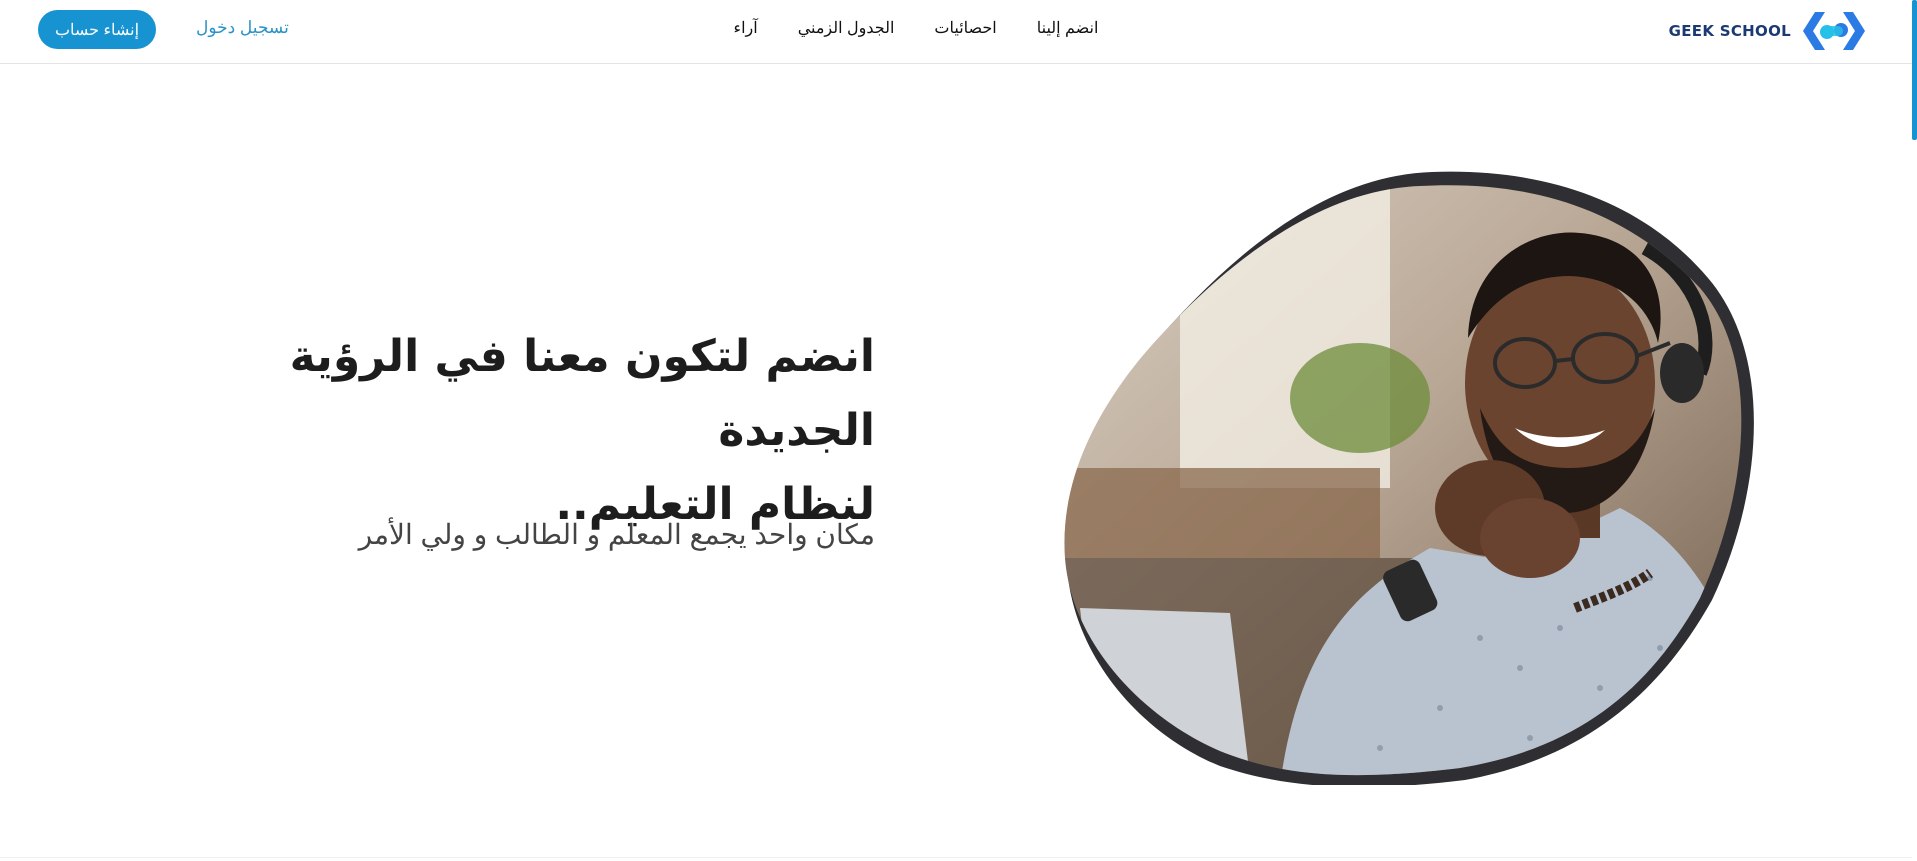 Image resolution: width=1917 pixels, height=861 pixels. Describe the element at coordinates (242, 28) in the screenshot. I see `login-link: تسجيل دخول` at that location.